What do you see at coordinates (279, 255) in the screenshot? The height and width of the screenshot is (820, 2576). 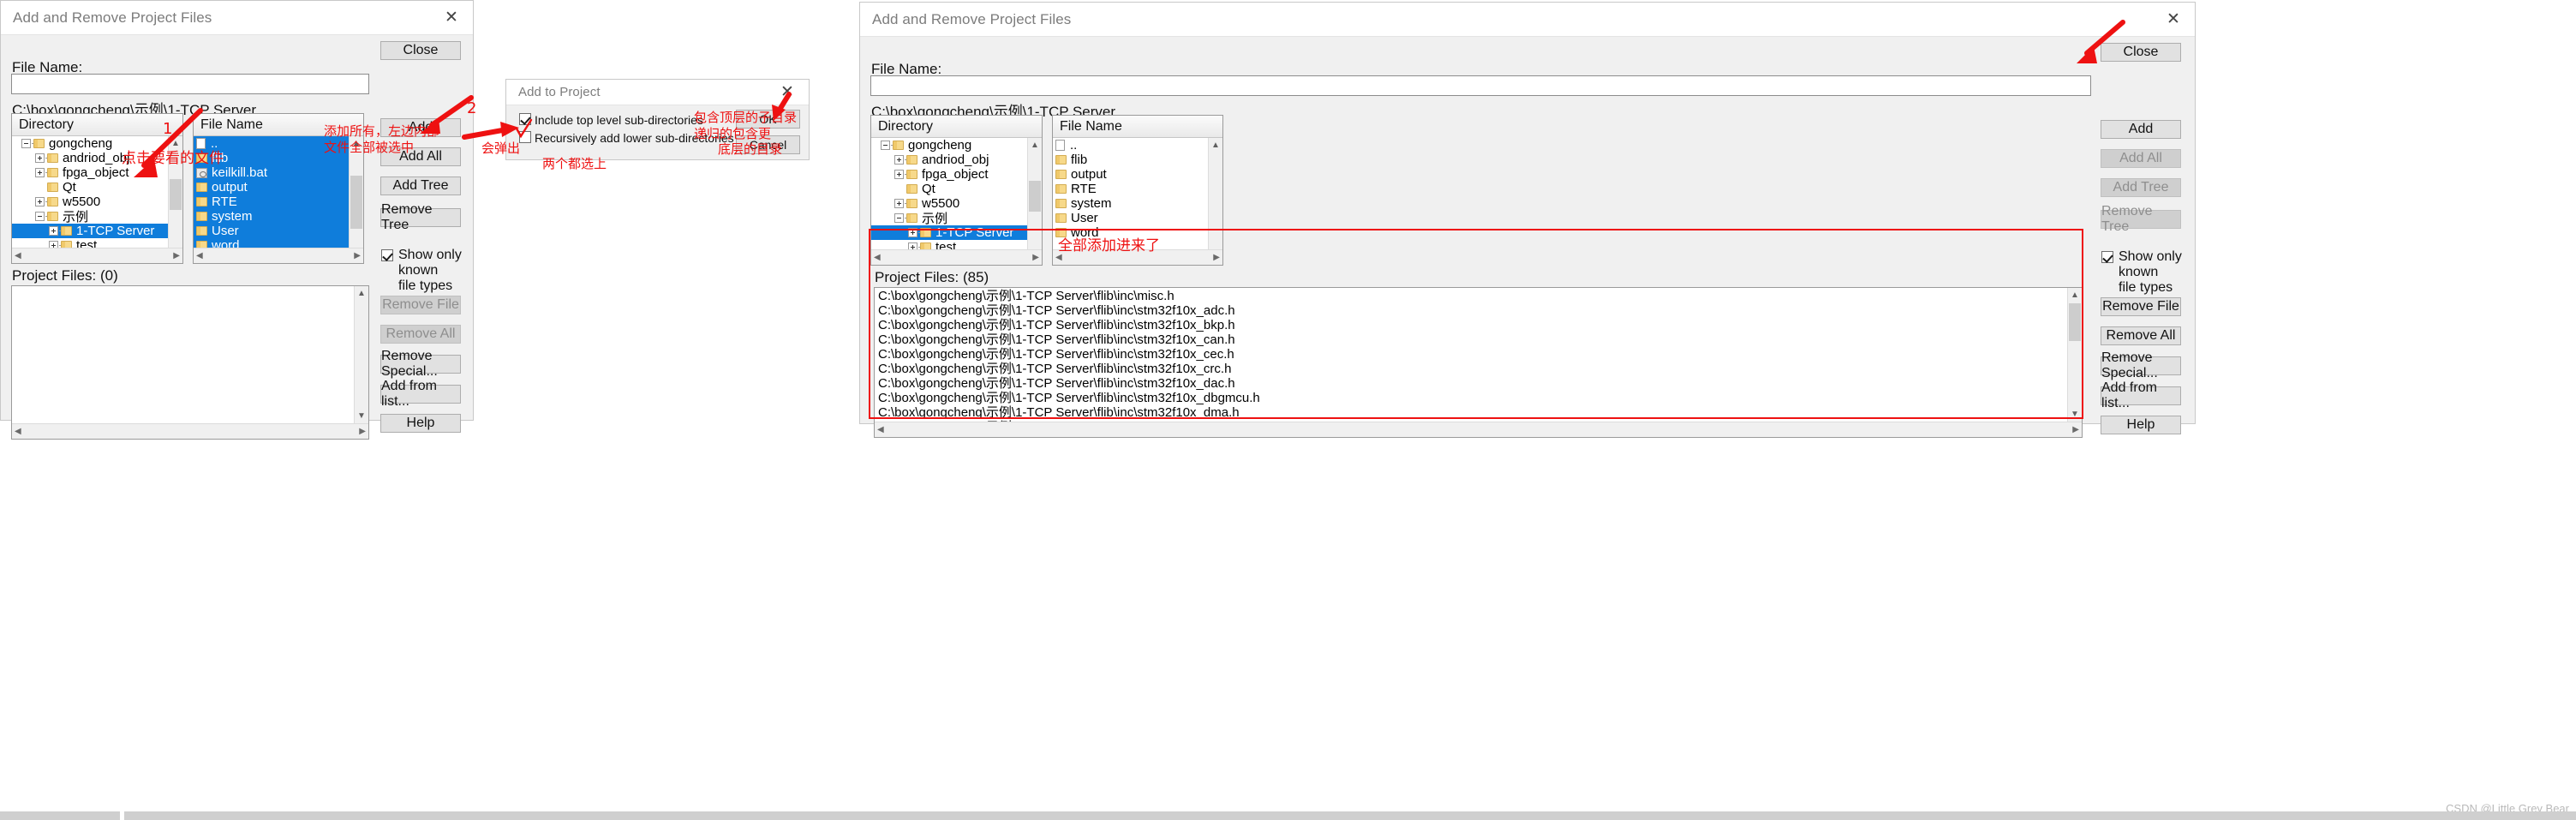 I see `left-file-hscrollbar: ◀ ▶` at bounding box center [279, 255].